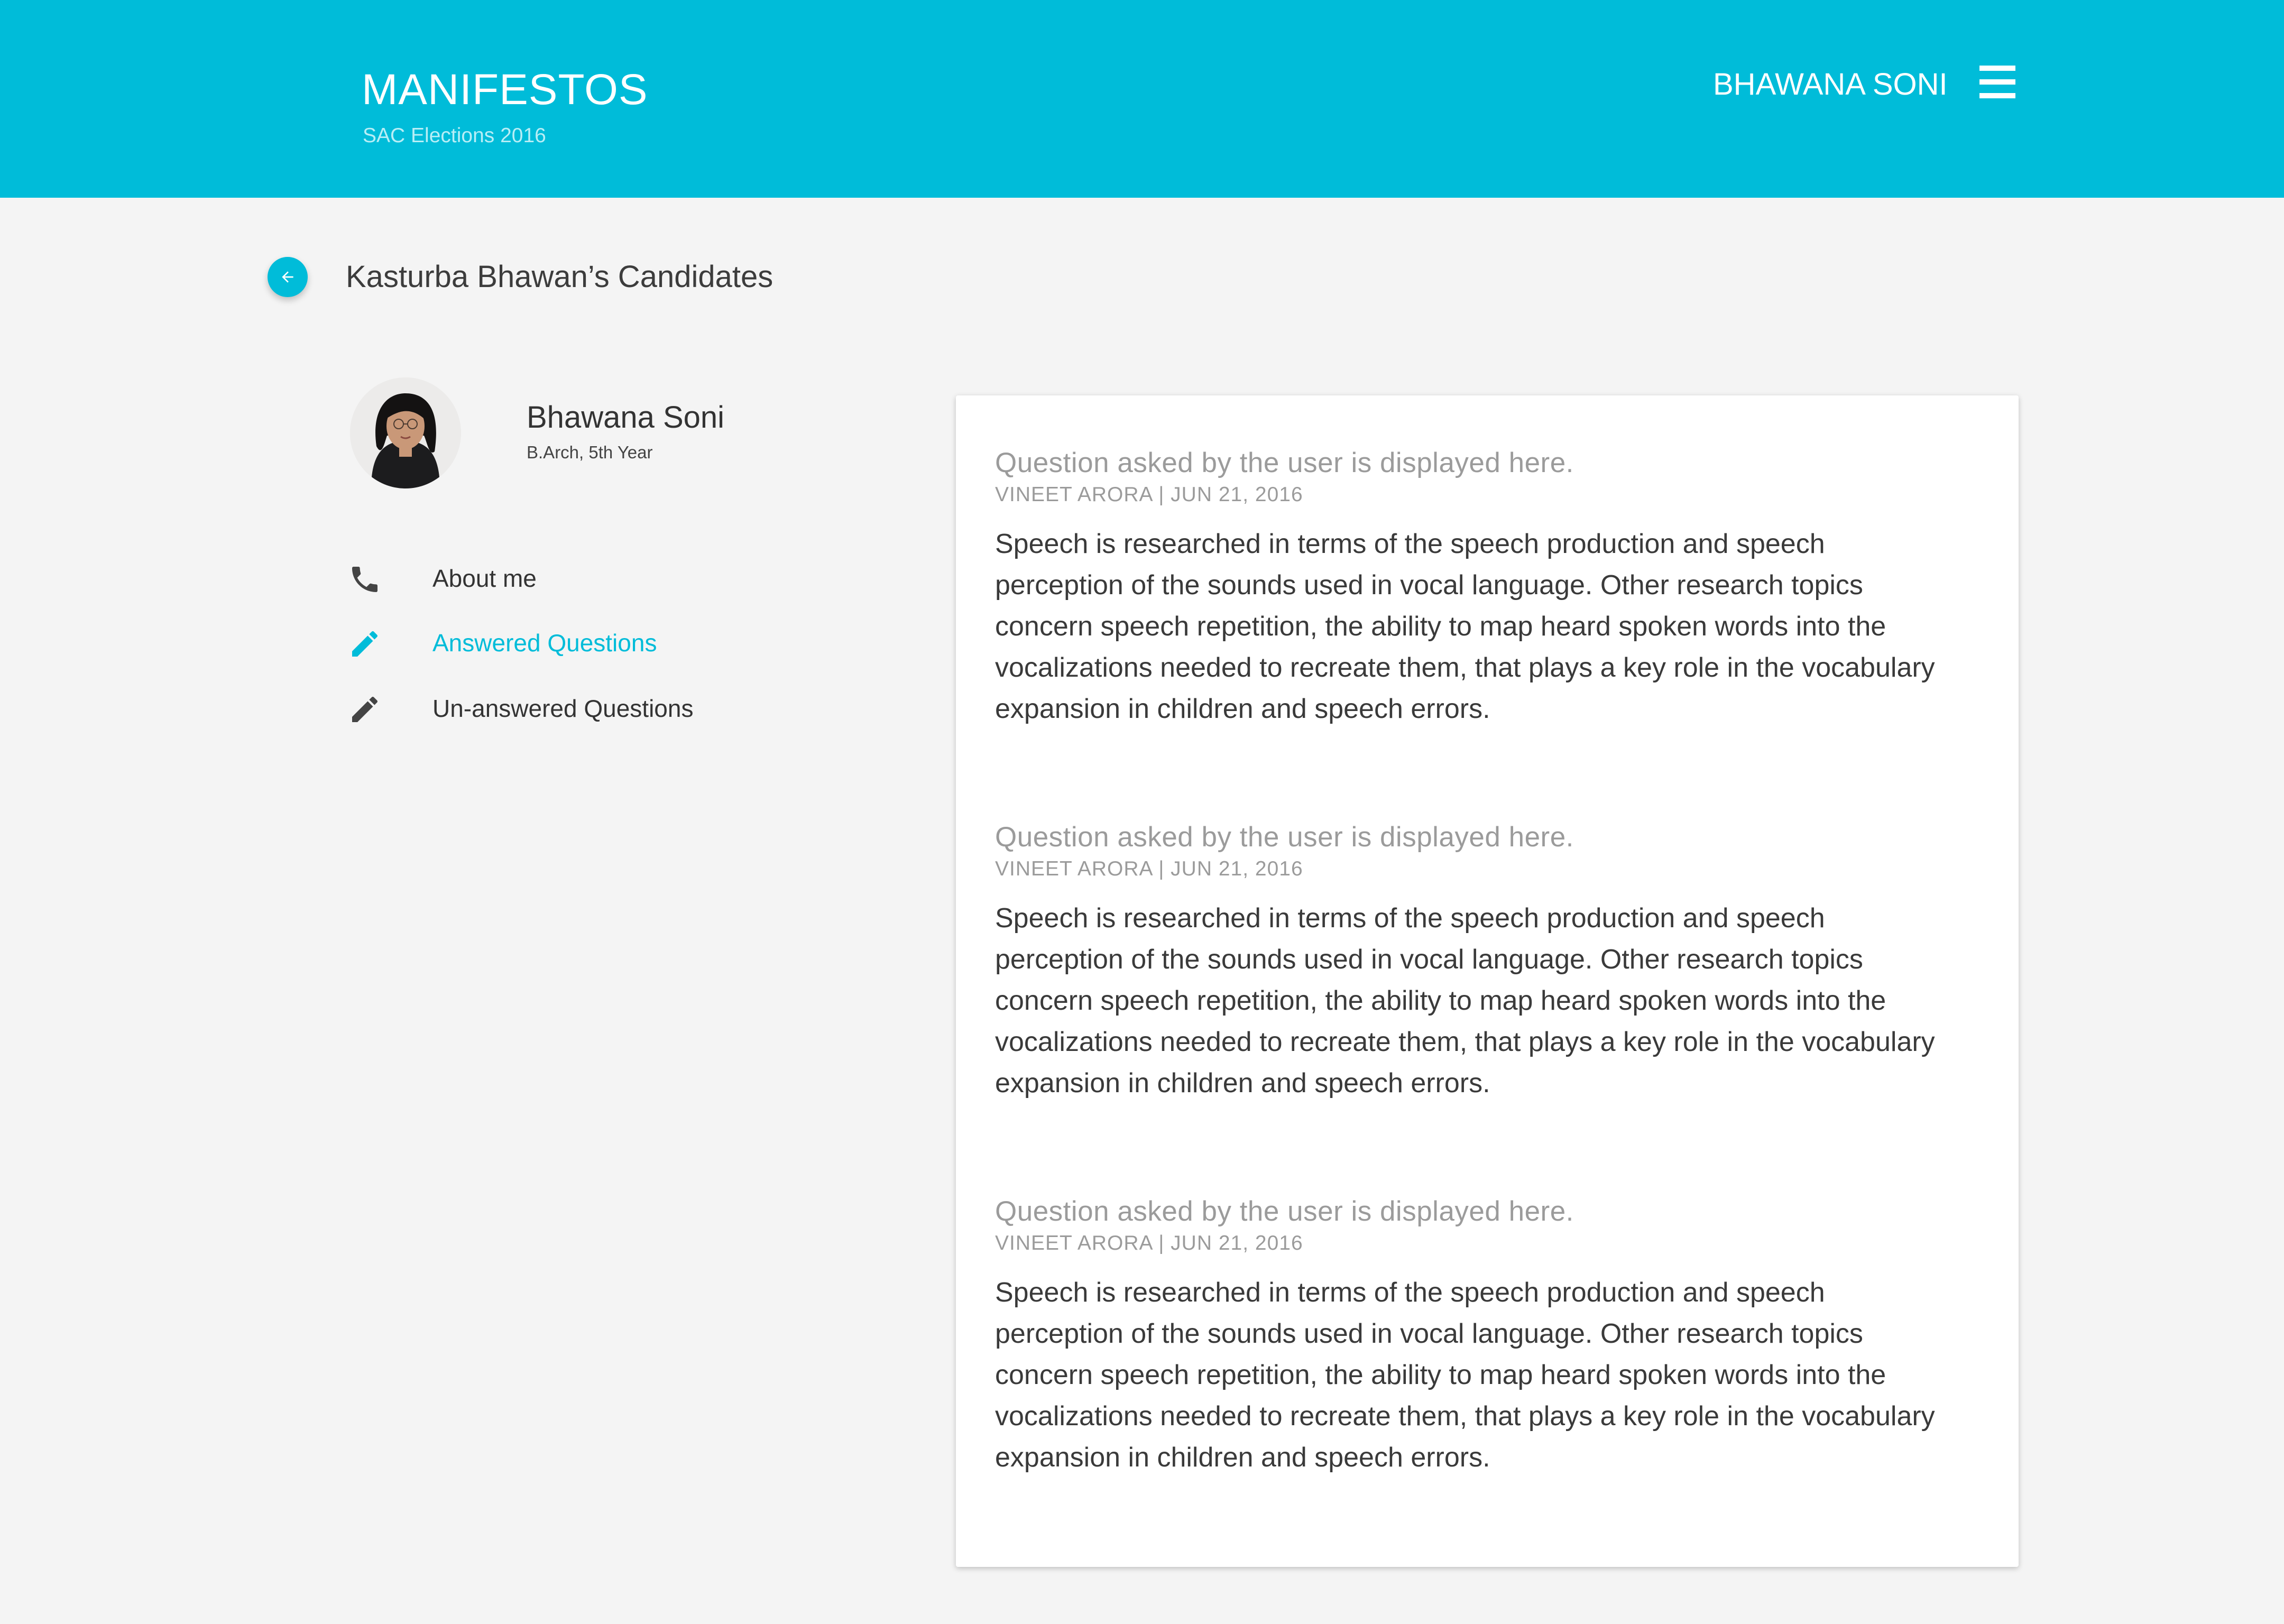  What do you see at coordinates (454, 135) in the screenshot?
I see `app-subtitle: SAC Elections 2016` at bounding box center [454, 135].